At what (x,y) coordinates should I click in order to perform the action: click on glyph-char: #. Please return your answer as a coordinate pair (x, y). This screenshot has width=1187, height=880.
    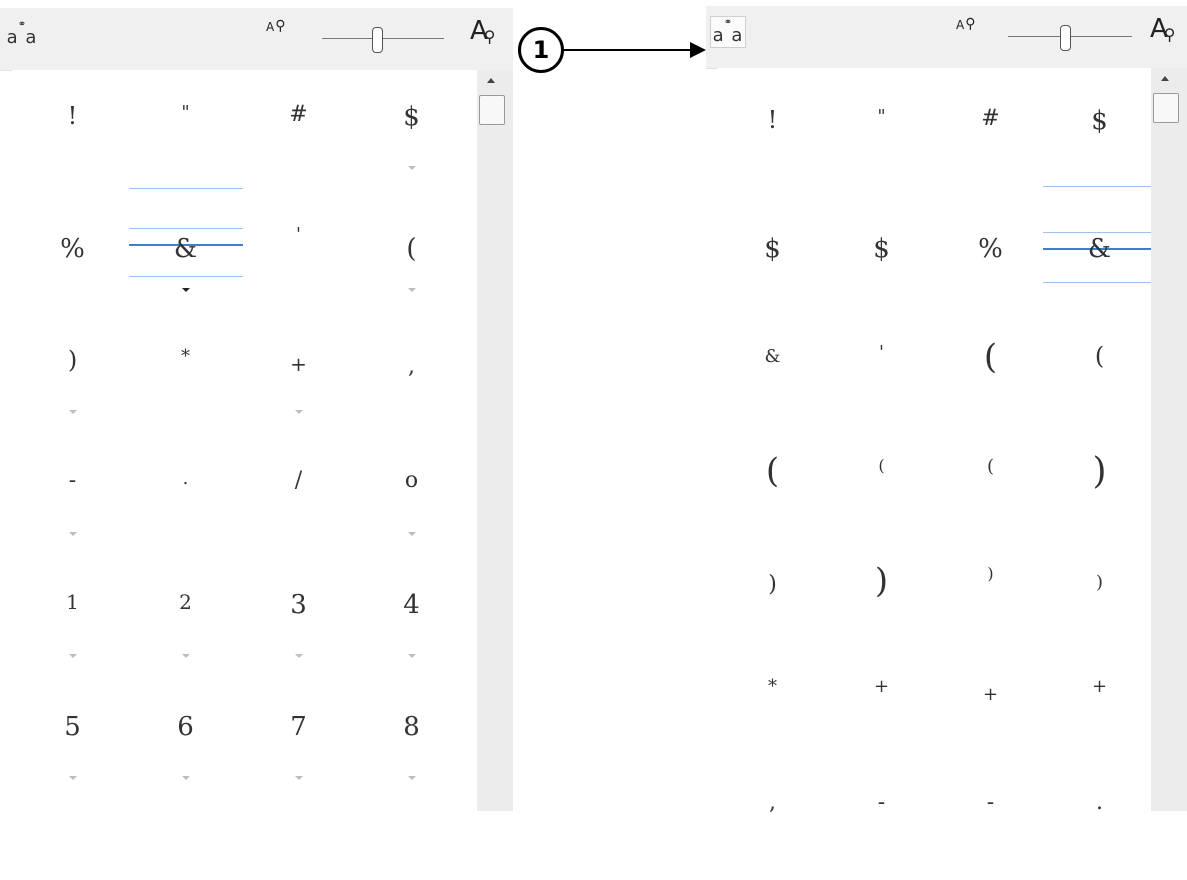
    Looking at the image, I should click on (990, 118).